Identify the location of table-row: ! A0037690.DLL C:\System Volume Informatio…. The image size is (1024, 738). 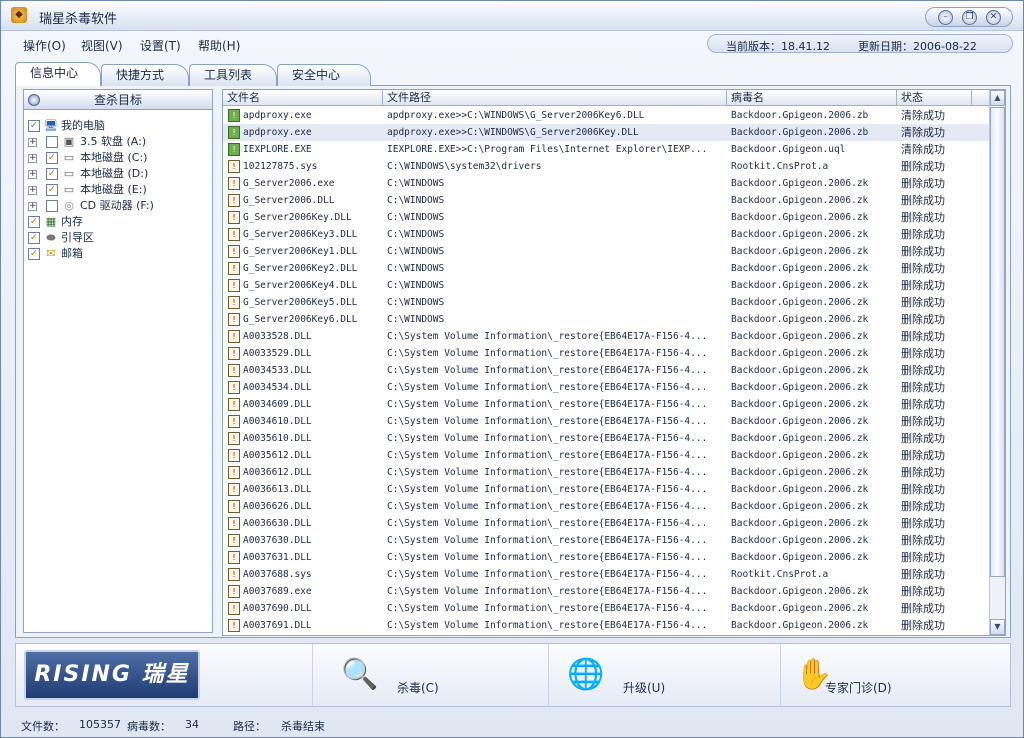
(607, 608).